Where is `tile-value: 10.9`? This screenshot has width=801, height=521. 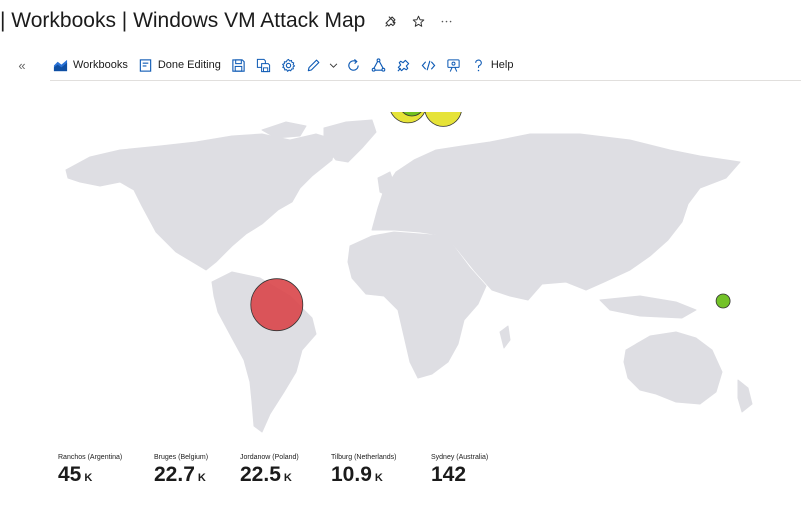 tile-value: 10.9 is located at coordinates (351, 474).